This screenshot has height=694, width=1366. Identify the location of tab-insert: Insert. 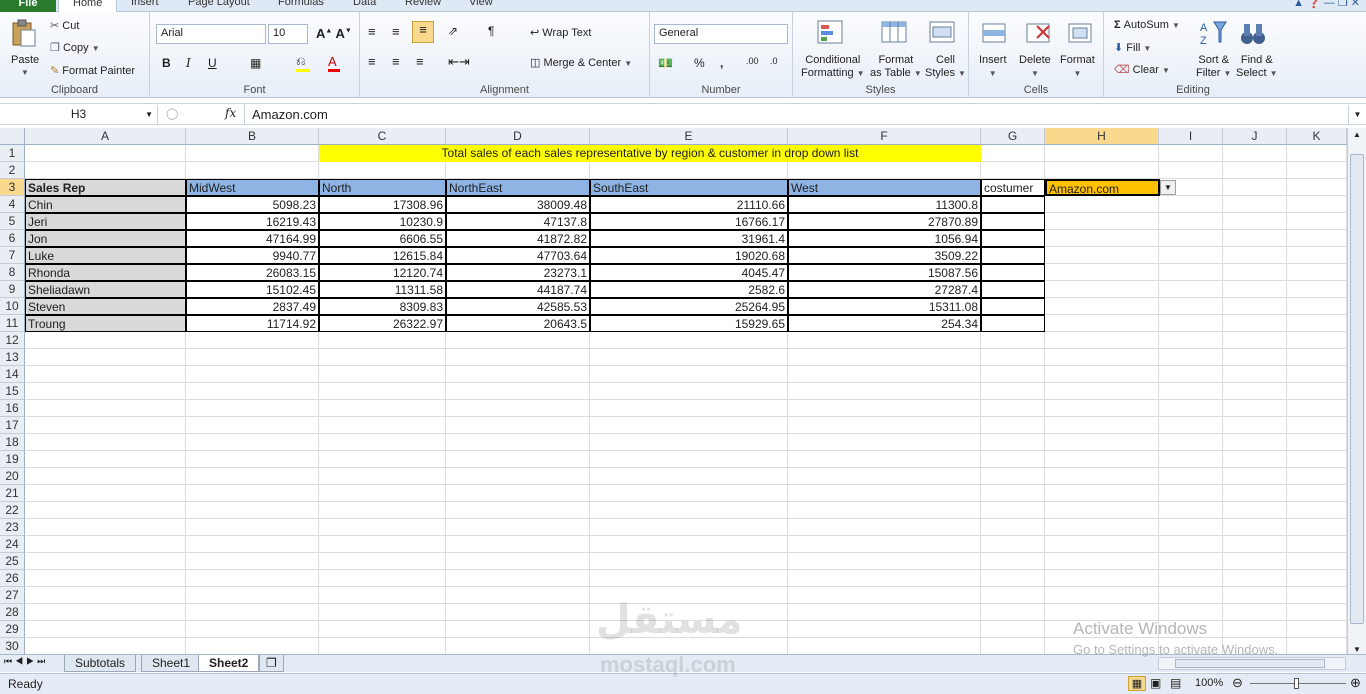
(145, 4).